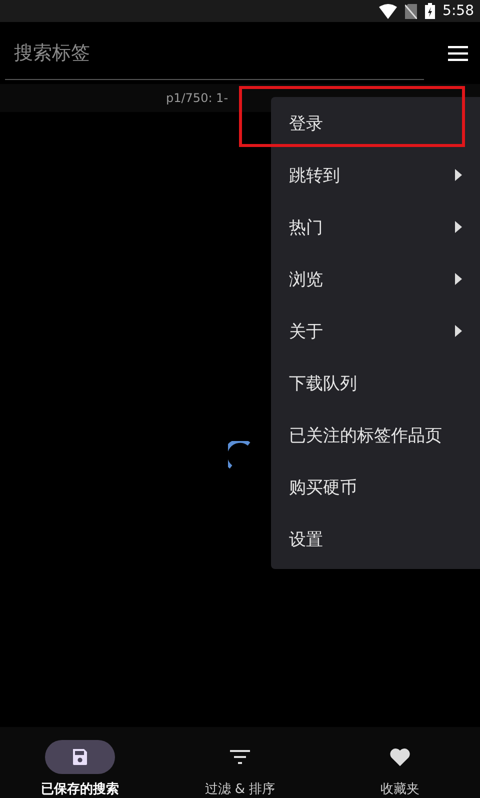 This screenshot has height=798, width=480. What do you see at coordinates (400, 757) in the screenshot?
I see `heart-icon` at bounding box center [400, 757].